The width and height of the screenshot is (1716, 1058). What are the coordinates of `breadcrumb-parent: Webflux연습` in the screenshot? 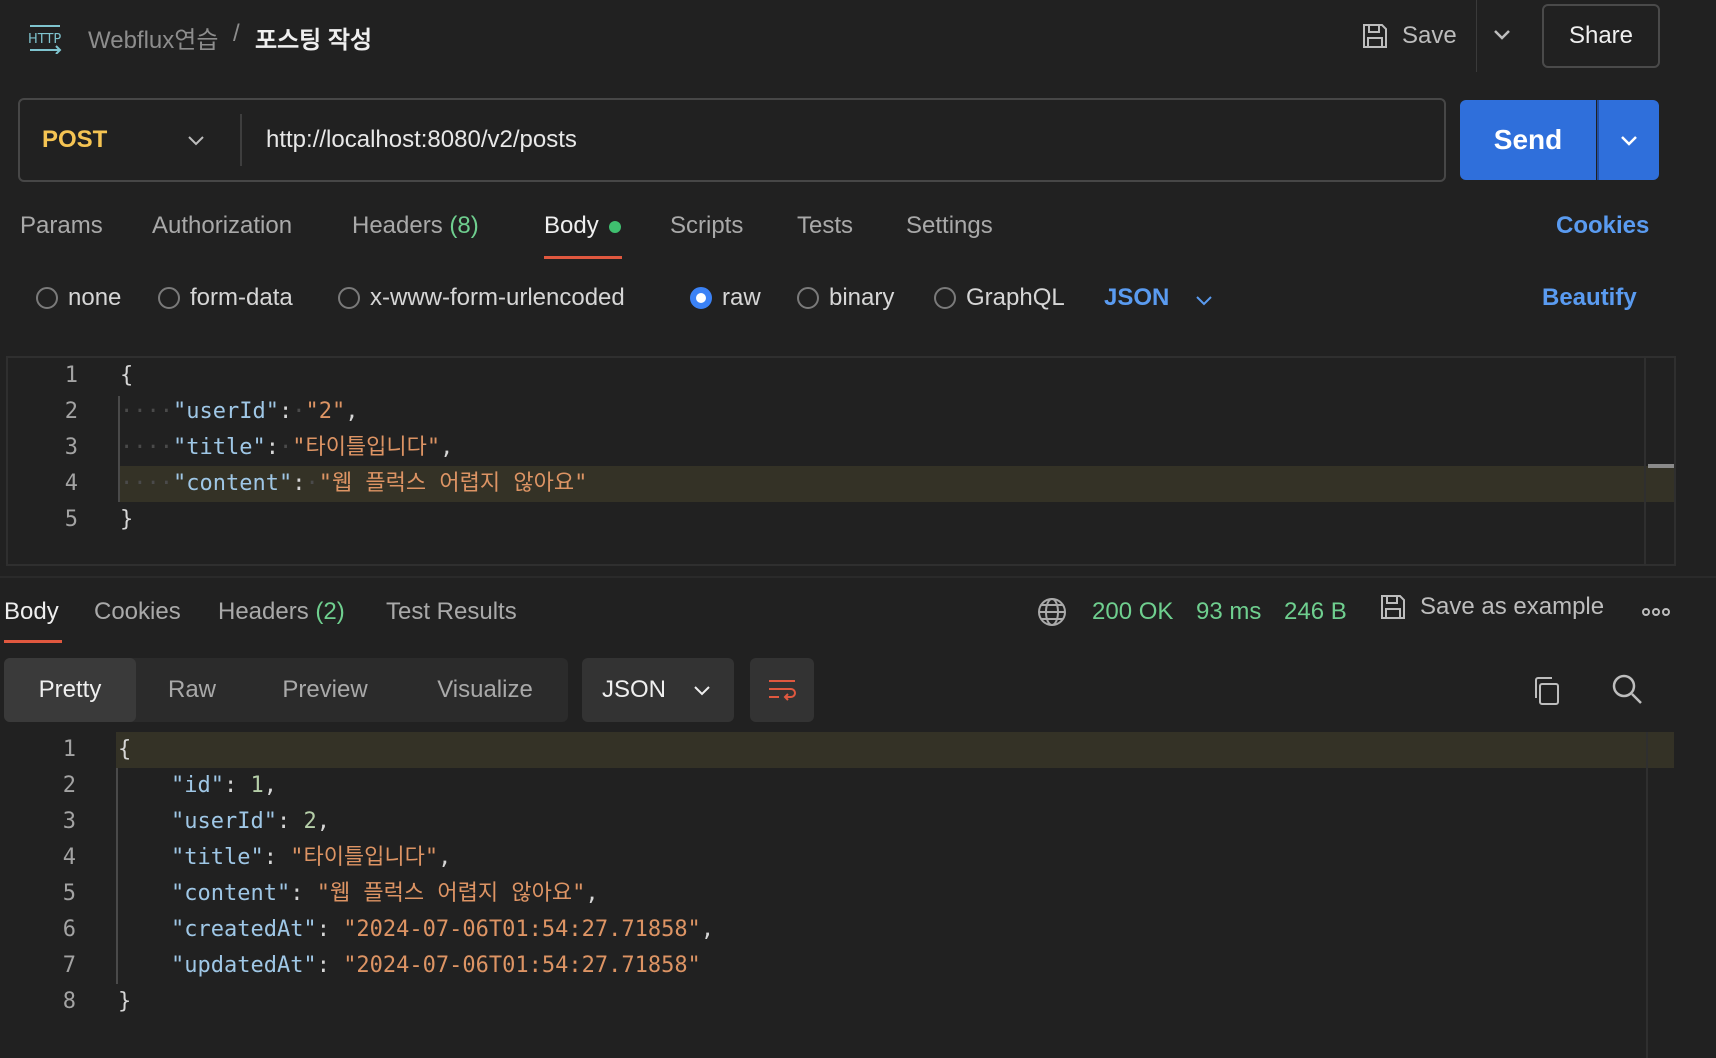 It's located at (153, 37).